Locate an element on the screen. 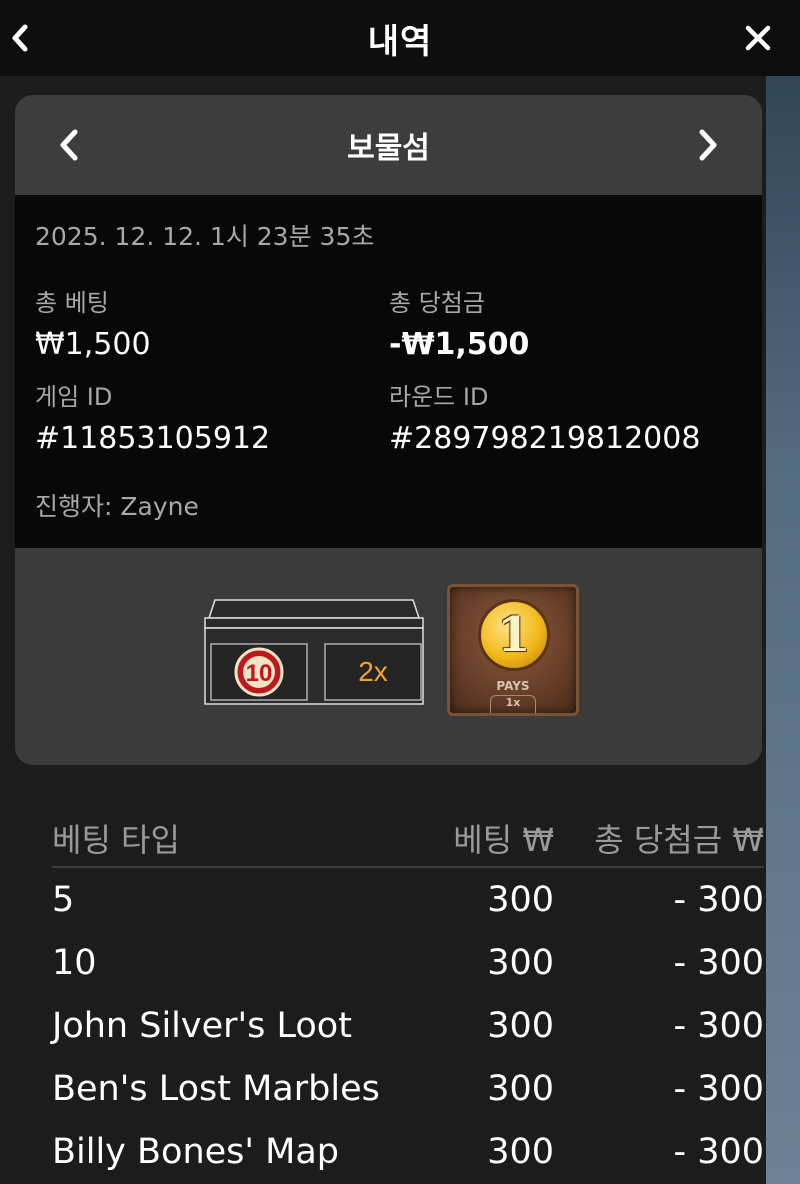  total-bet-value: ₩1,500 is located at coordinates (93, 344).